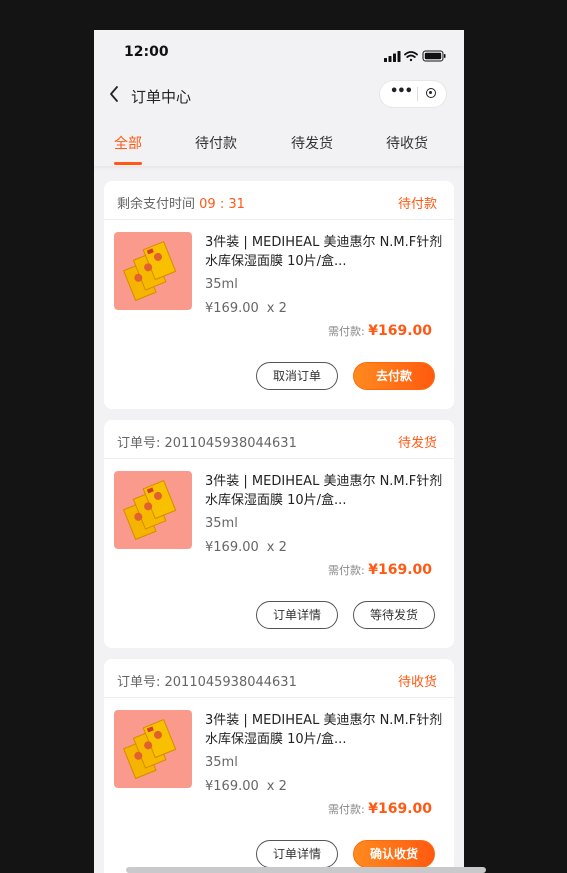  Describe the element at coordinates (216, 143) in the screenshot. I see `tab-pending-payment: 待付款` at that location.